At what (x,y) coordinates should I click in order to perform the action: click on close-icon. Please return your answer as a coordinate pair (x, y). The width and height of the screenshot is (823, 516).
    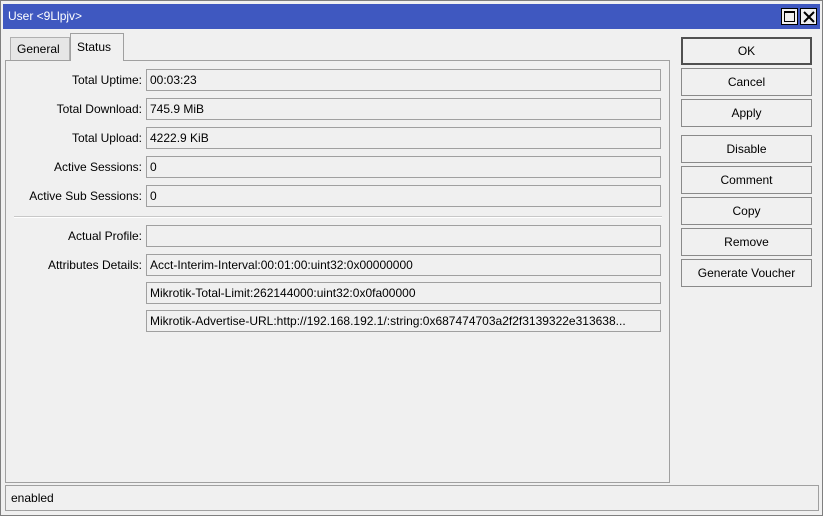
    Looking at the image, I should click on (808, 16).